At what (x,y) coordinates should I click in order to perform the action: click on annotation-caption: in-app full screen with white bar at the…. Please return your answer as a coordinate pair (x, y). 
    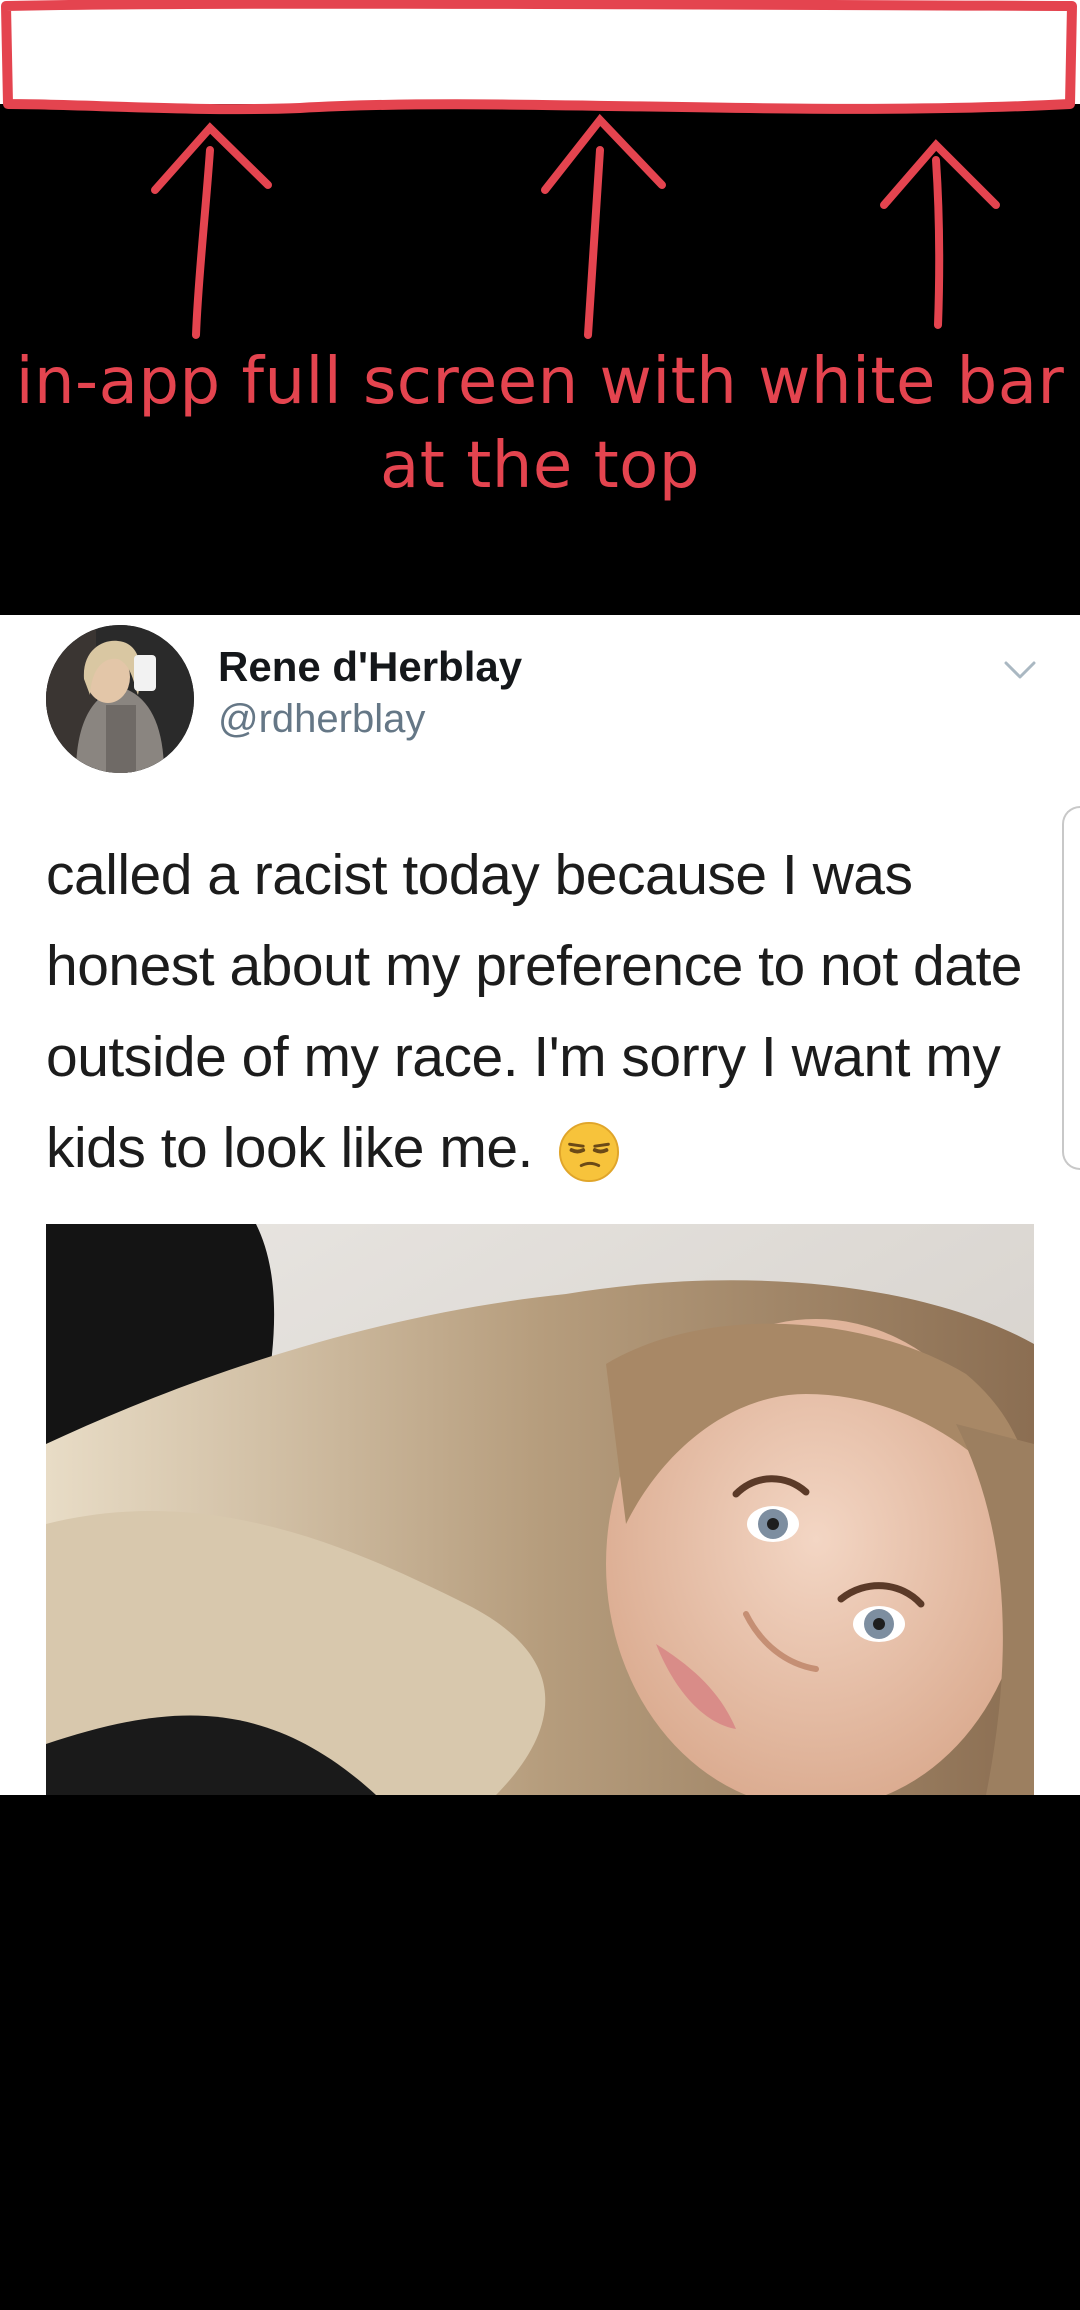
    Looking at the image, I should click on (540, 424).